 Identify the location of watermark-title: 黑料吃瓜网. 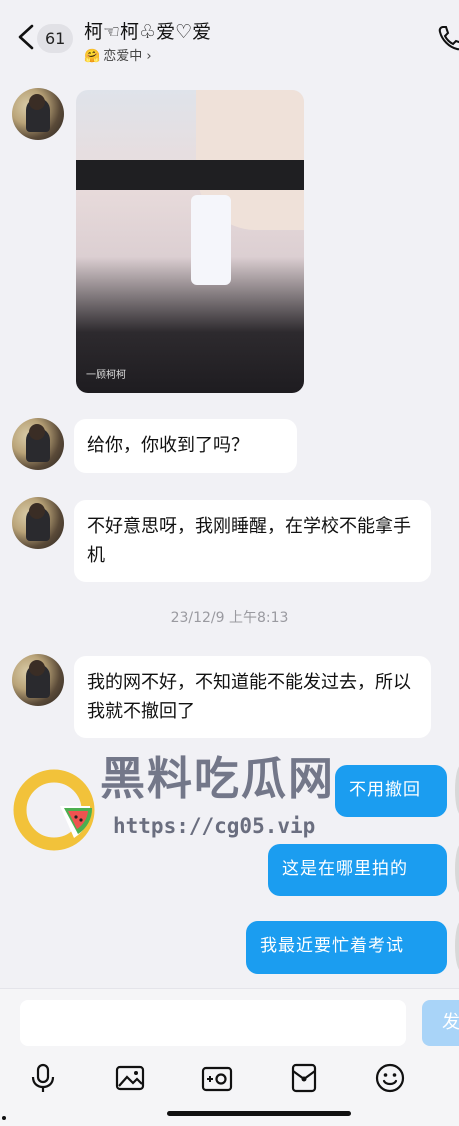
(218, 778).